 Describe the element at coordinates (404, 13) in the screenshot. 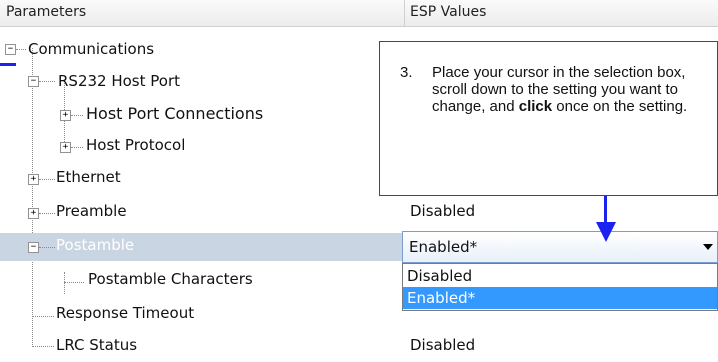

I see `column-divider` at that location.